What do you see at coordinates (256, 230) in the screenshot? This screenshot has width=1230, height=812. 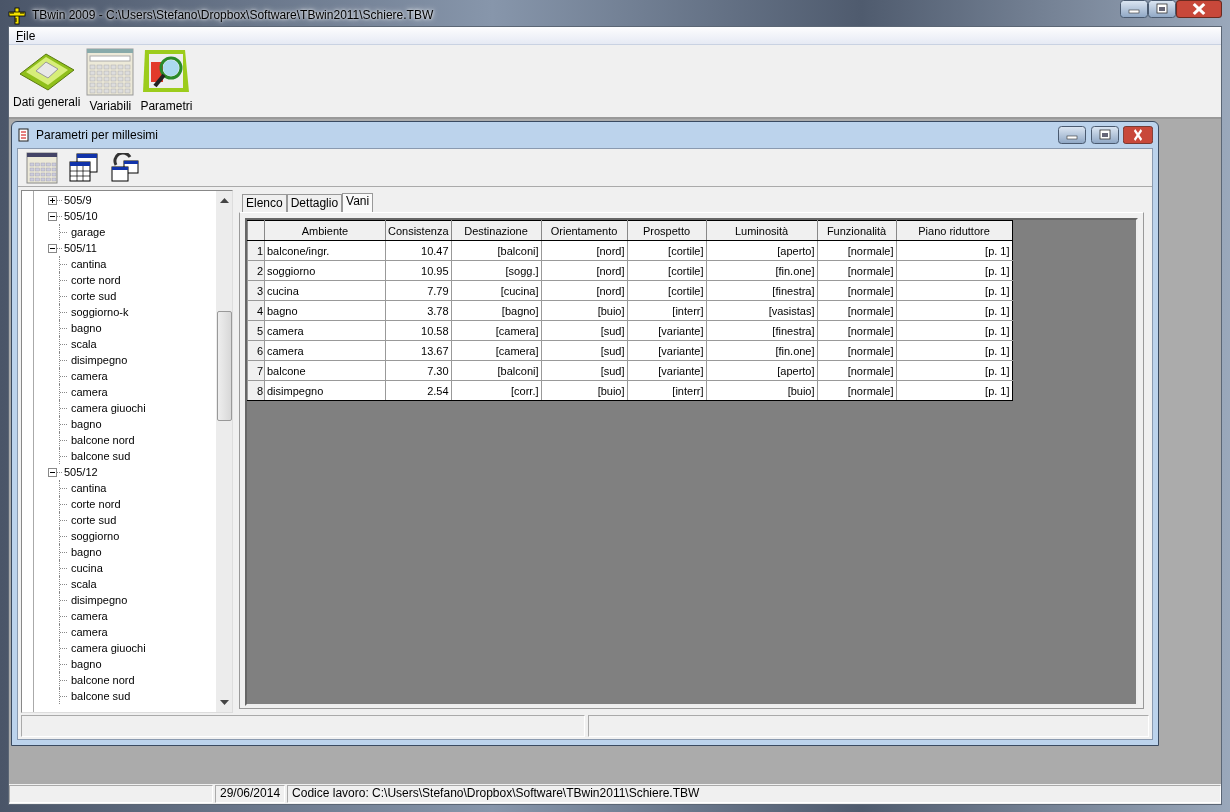 I see `corner-cell` at bounding box center [256, 230].